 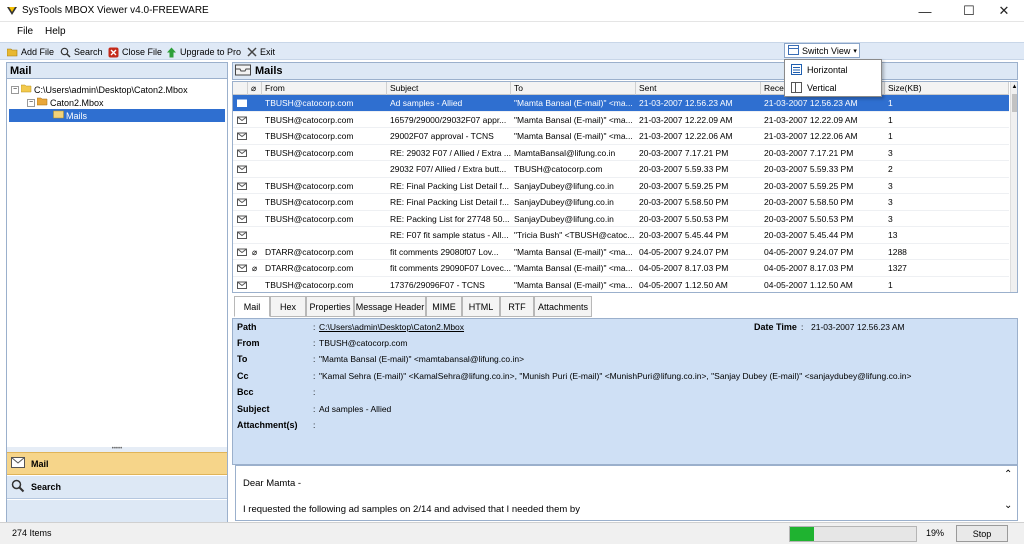 What do you see at coordinates (822, 50) in the screenshot?
I see `switch-view-button: Switch View ▾` at bounding box center [822, 50].